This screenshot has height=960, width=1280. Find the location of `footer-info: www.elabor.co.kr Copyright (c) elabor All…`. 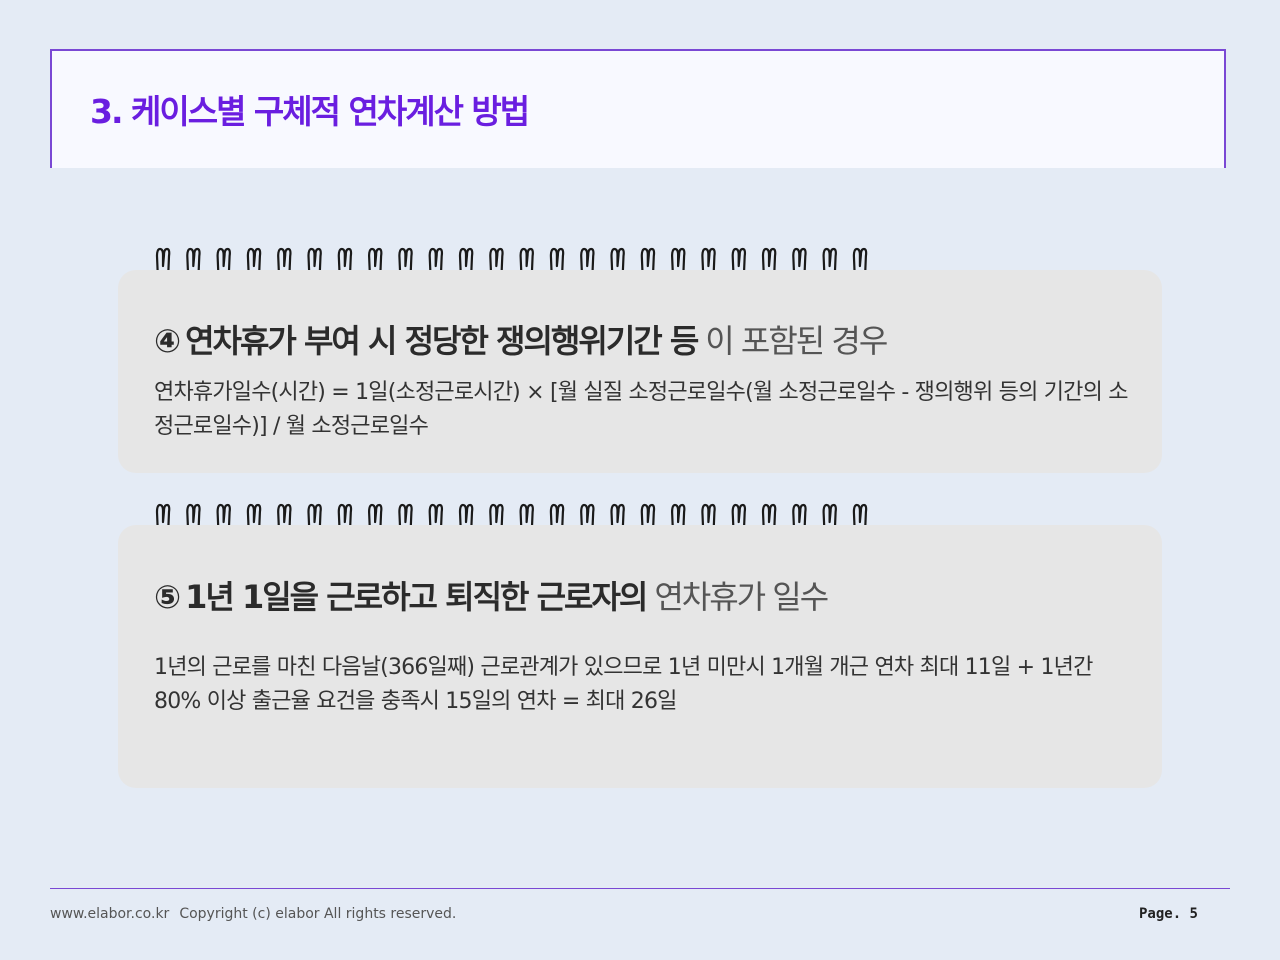

footer-info: www.elabor.co.kr Copyright (c) elabor All… is located at coordinates (253, 914).